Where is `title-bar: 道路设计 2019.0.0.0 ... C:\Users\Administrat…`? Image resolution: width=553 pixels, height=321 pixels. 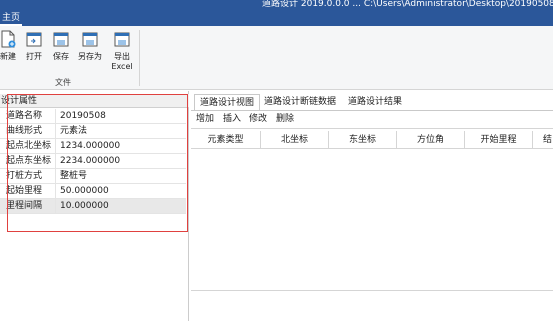 title-bar: 道路设计 2019.0.0.0 ... C:\Users\Administrat… is located at coordinates (276, 5).